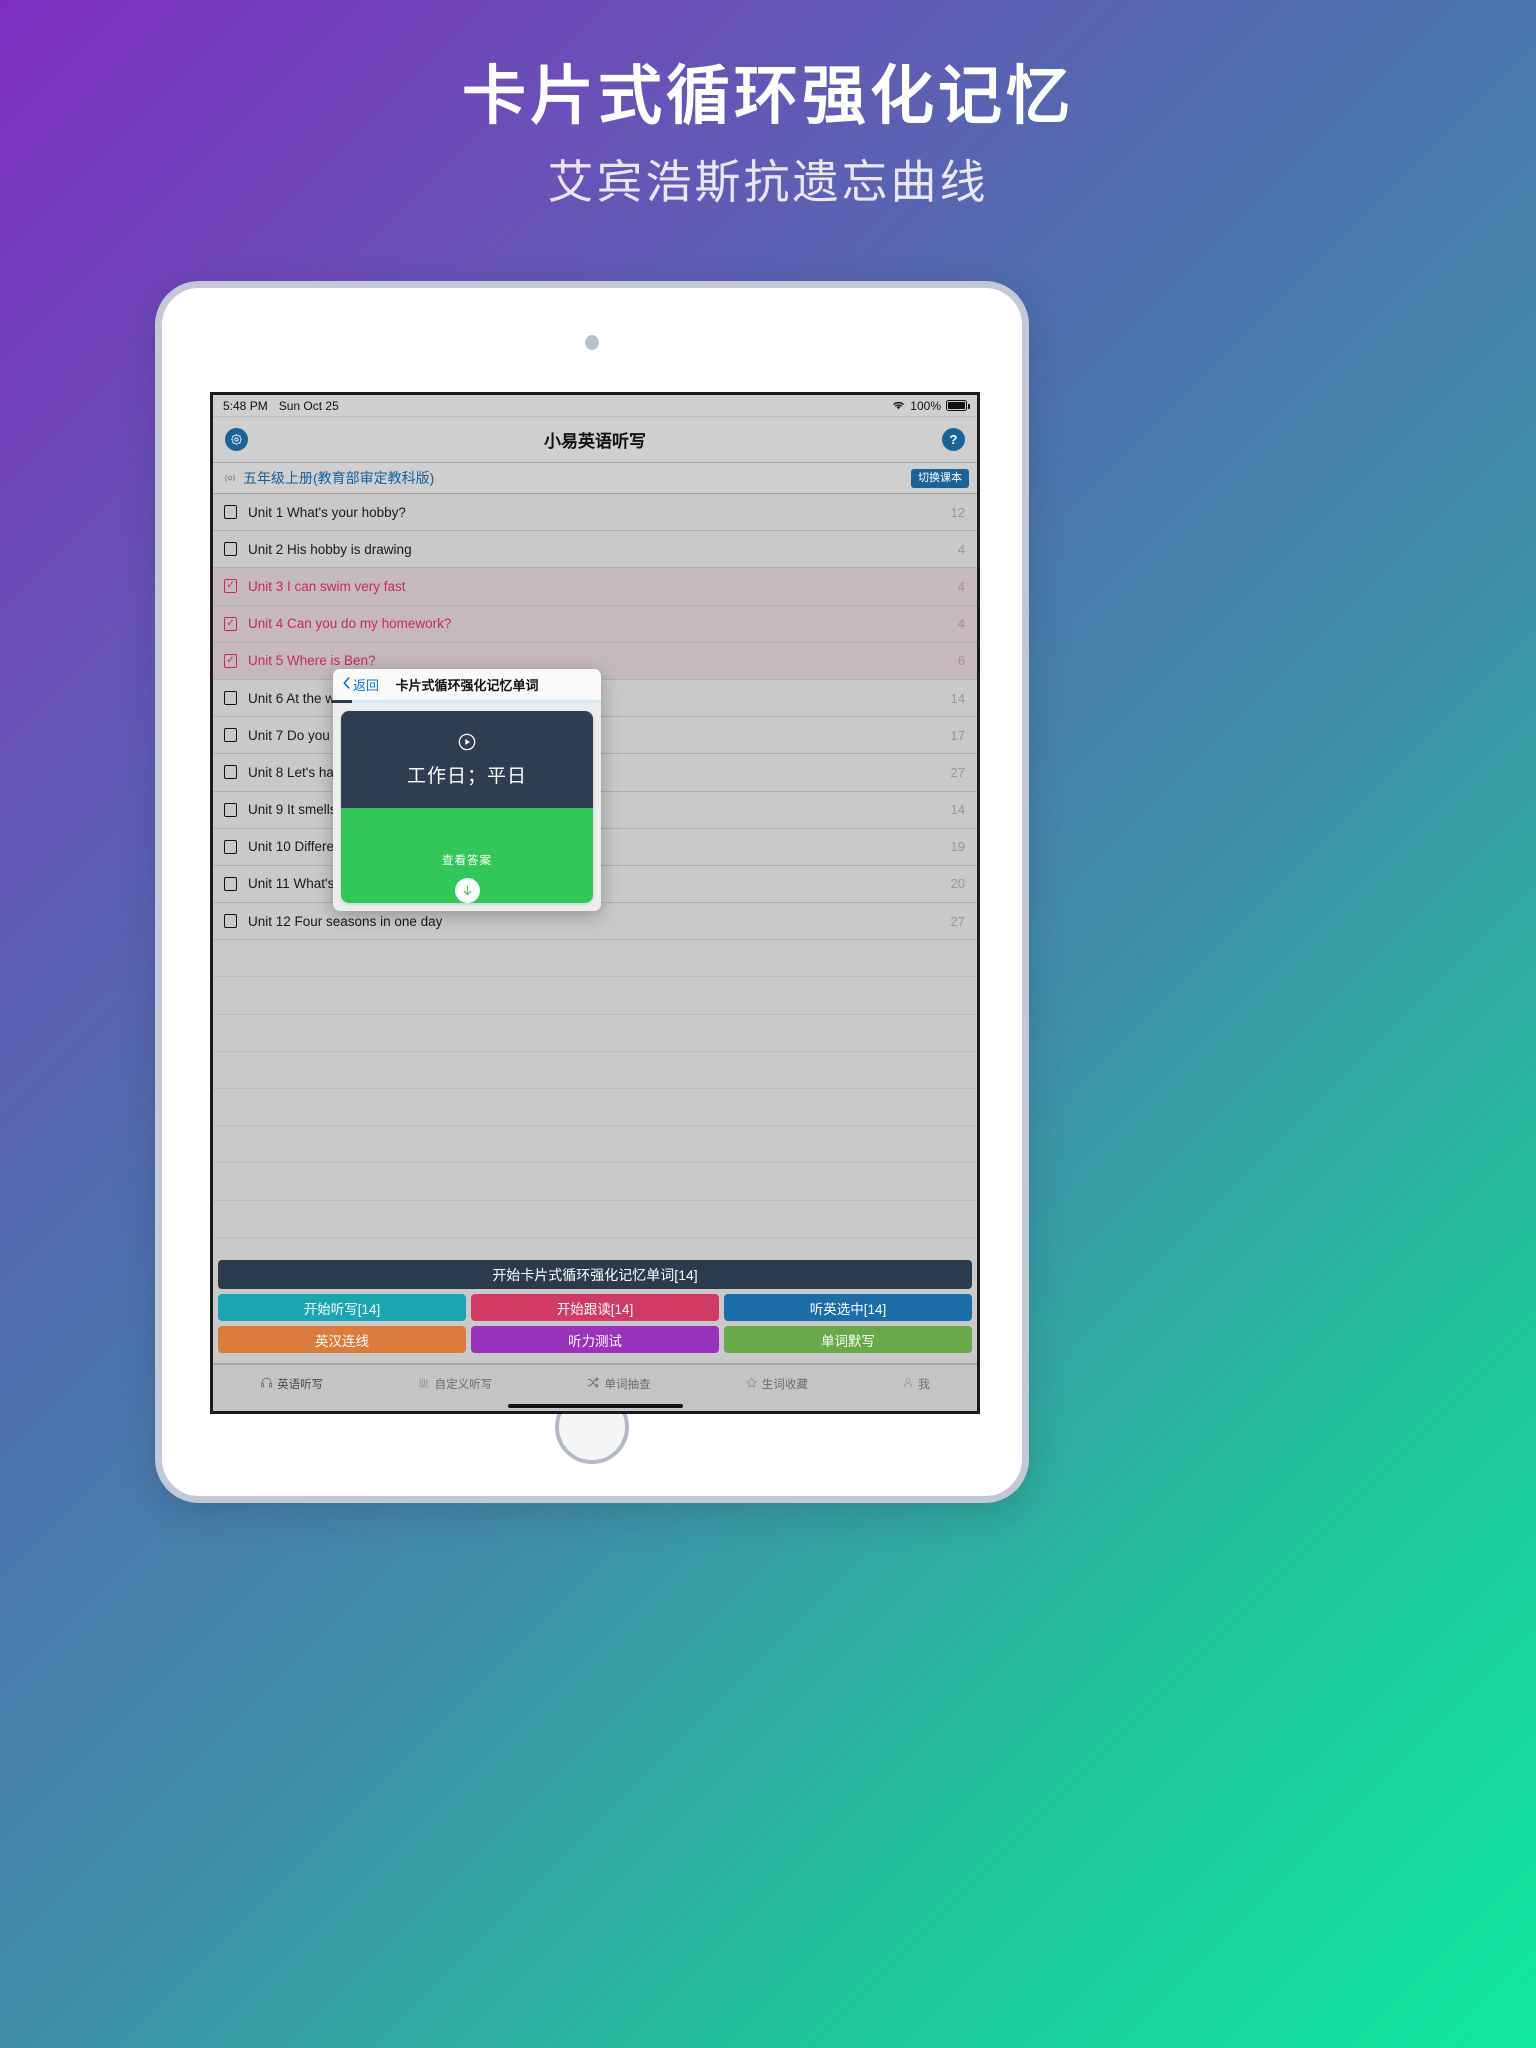 This screenshot has height=2048, width=1536. Describe the element at coordinates (595, 1406) in the screenshot. I see `home-indicator` at that location.